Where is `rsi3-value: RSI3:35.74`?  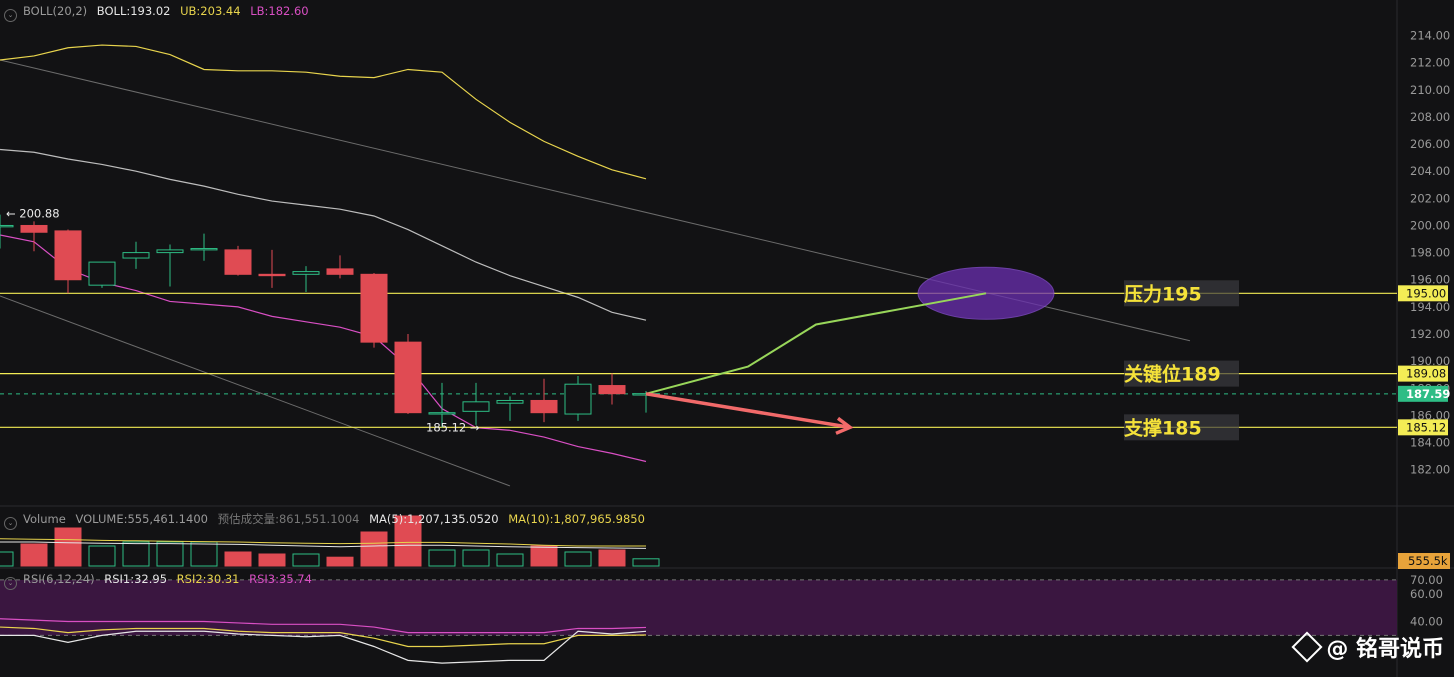 rsi3-value: RSI3:35.74 is located at coordinates (280, 579).